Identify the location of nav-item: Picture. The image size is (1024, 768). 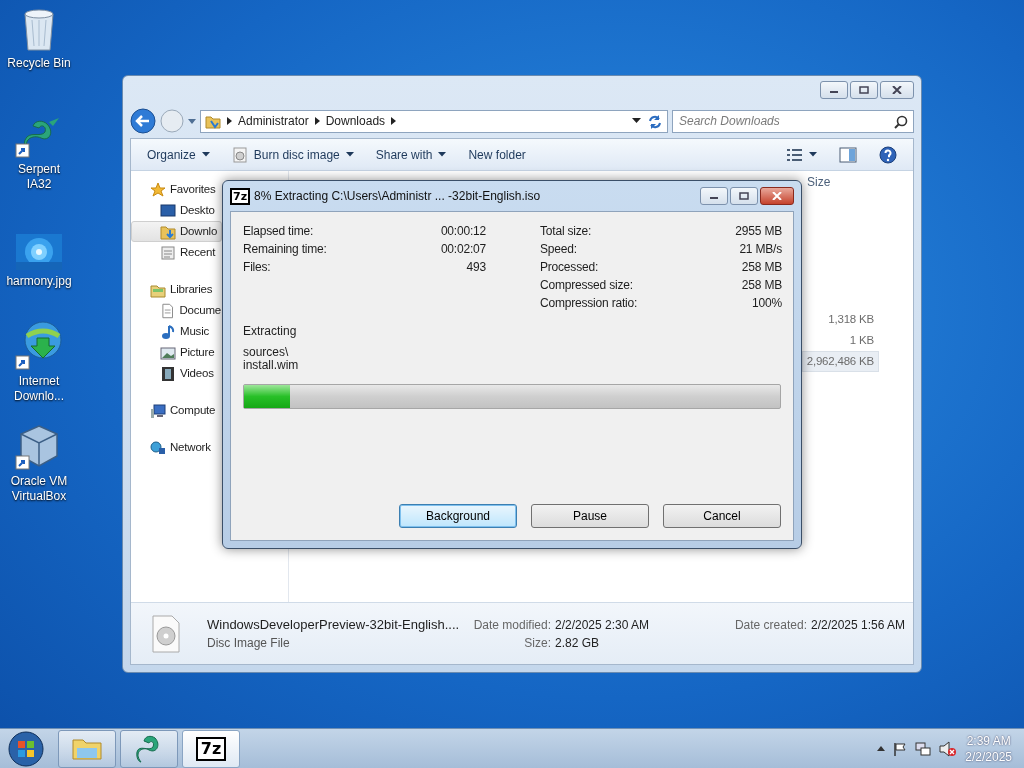
(176, 352).